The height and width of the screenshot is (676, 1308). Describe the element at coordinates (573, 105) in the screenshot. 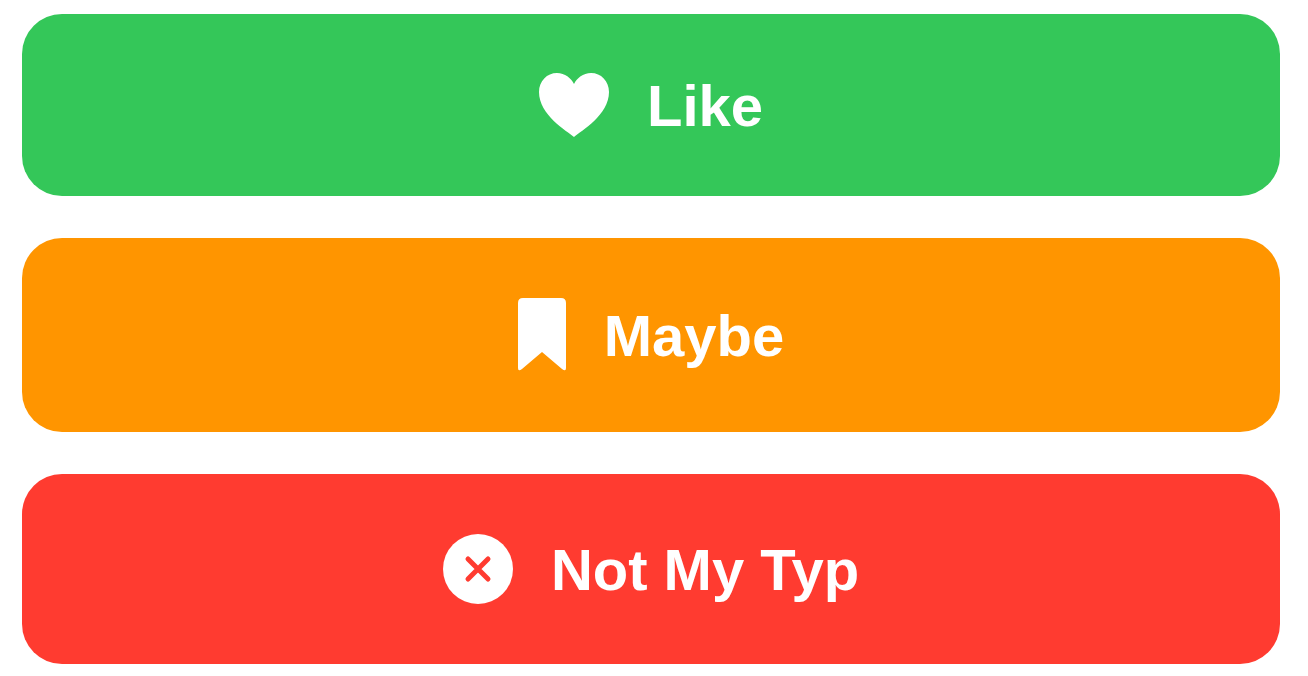

I see `heart-icon` at that location.